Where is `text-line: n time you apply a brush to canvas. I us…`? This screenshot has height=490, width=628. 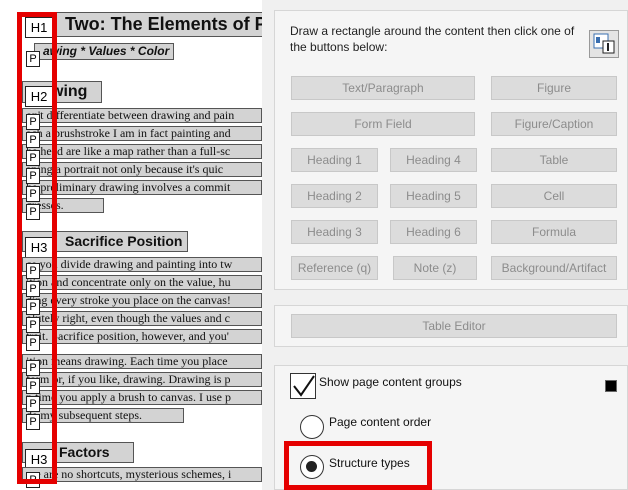
text-line: n time you apply a brush to canvas. I us… is located at coordinates (142, 397).